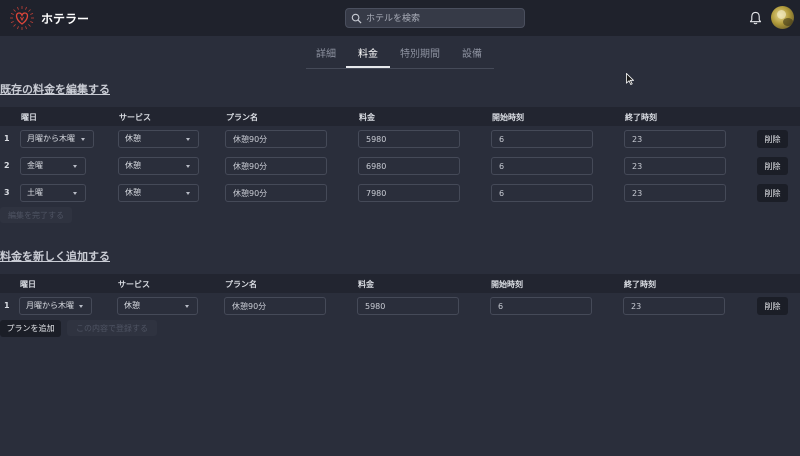  What do you see at coordinates (7, 165) in the screenshot?
I see `row-index: 2` at bounding box center [7, 165].